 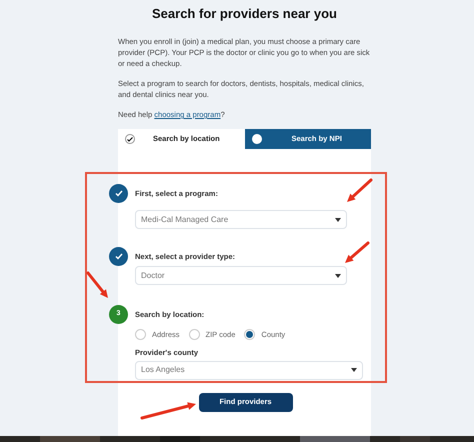 What do you see at coordinates (241, 275) in the screenshot?
I see `dropdown-field: Doctor` at bounding box center [241, 275].